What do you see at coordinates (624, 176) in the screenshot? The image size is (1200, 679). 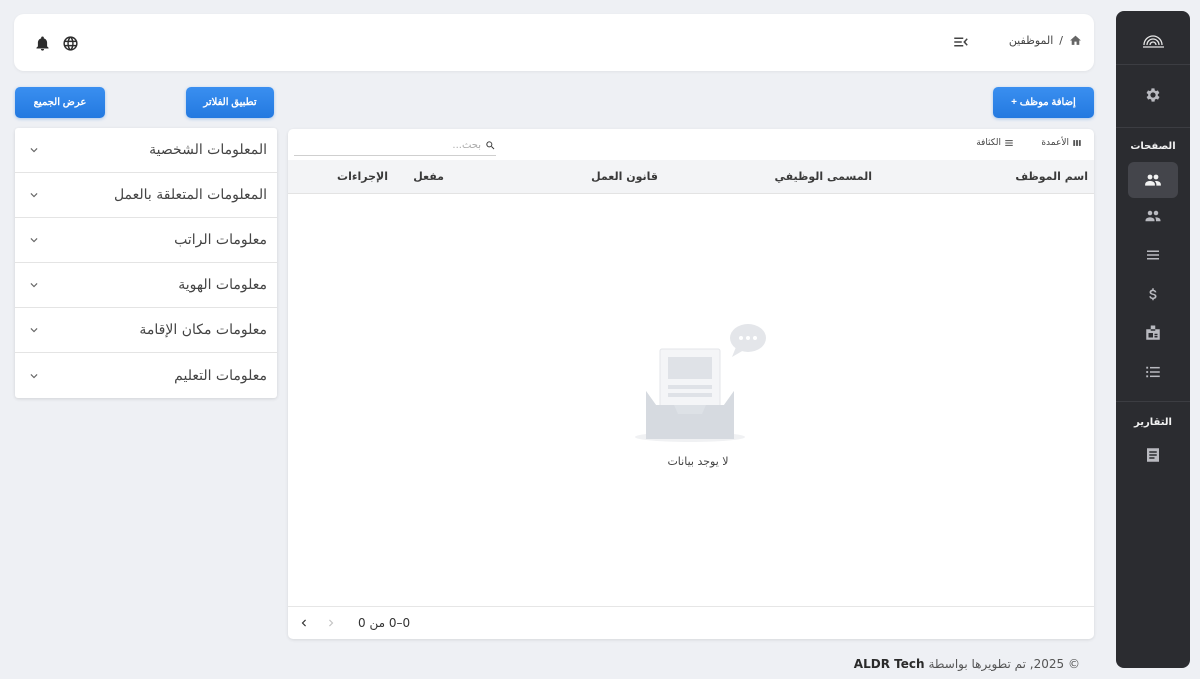 I see `column-header-labor-law: قانون العمل` at bounding box center [624, 176].